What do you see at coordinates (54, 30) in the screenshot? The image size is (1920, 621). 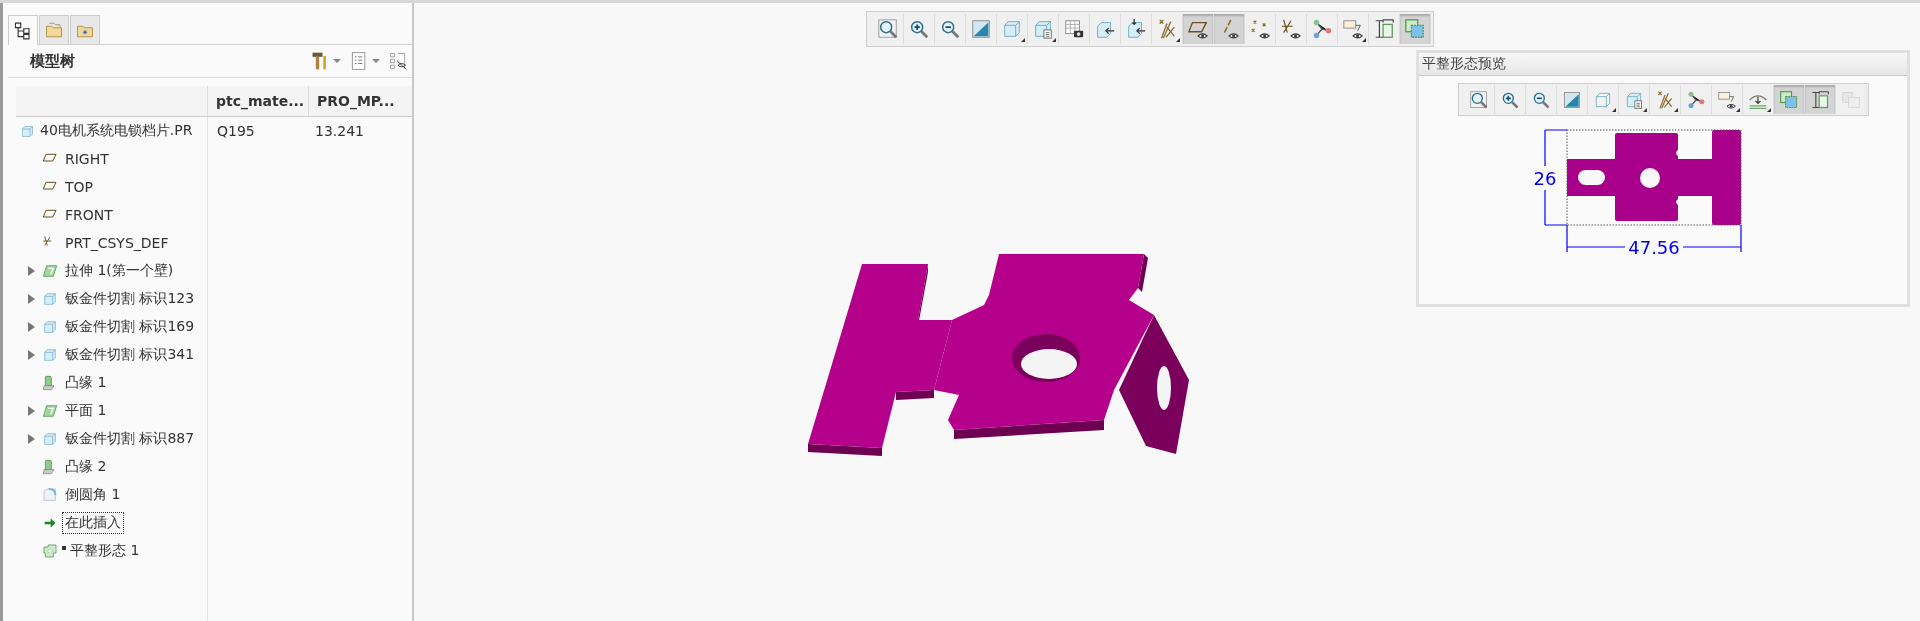 I see `folders-icon` at bounding box center [54, 30].